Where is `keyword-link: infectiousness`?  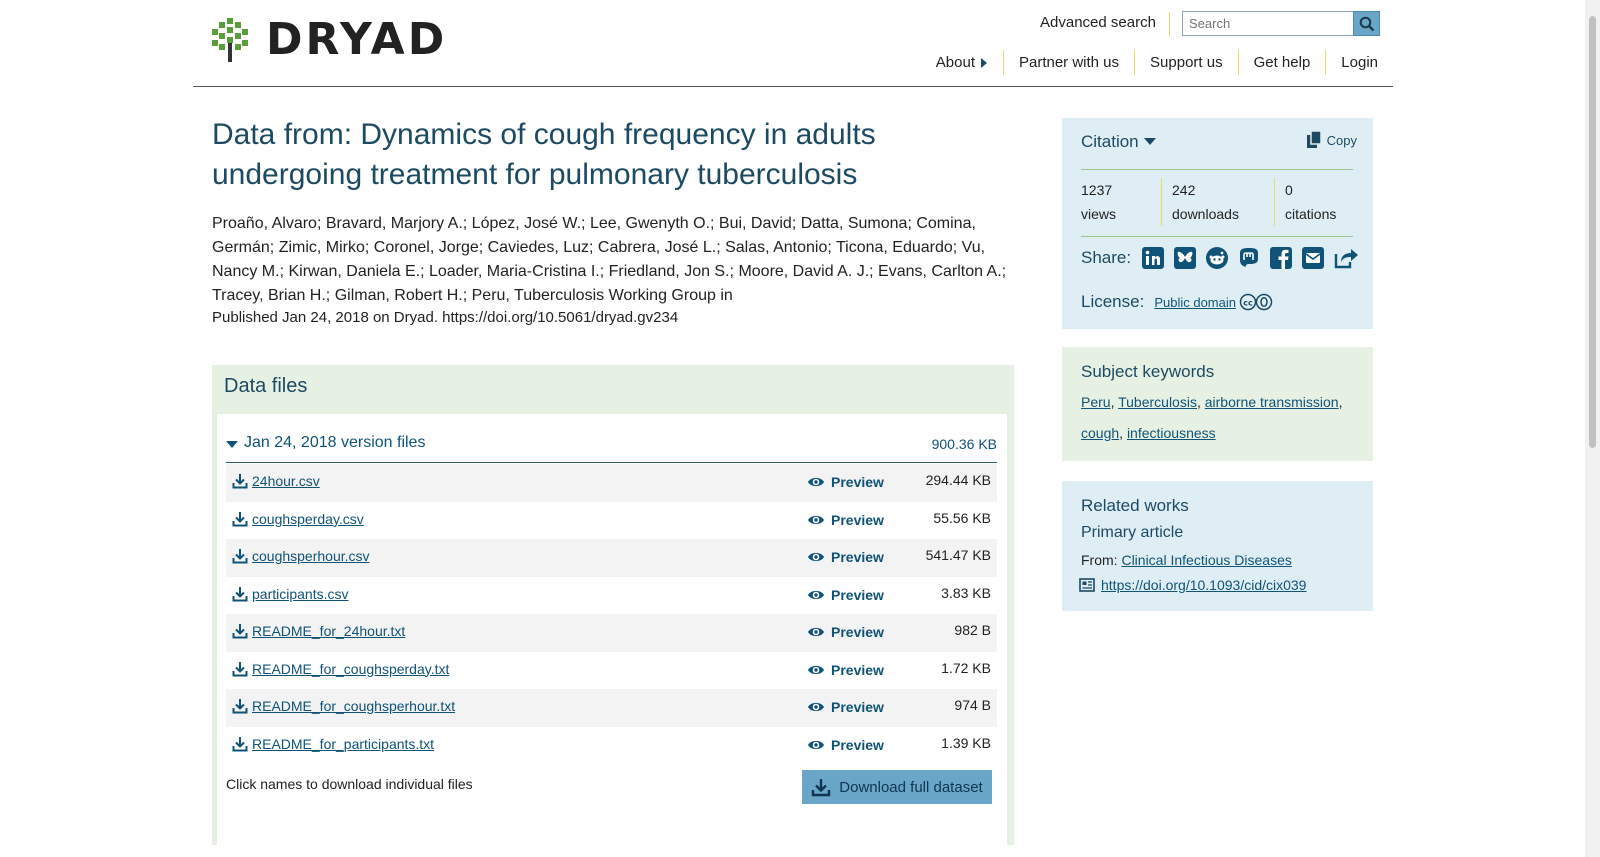
keyword-link: infectiousness is located at coordinates (1171, 433).